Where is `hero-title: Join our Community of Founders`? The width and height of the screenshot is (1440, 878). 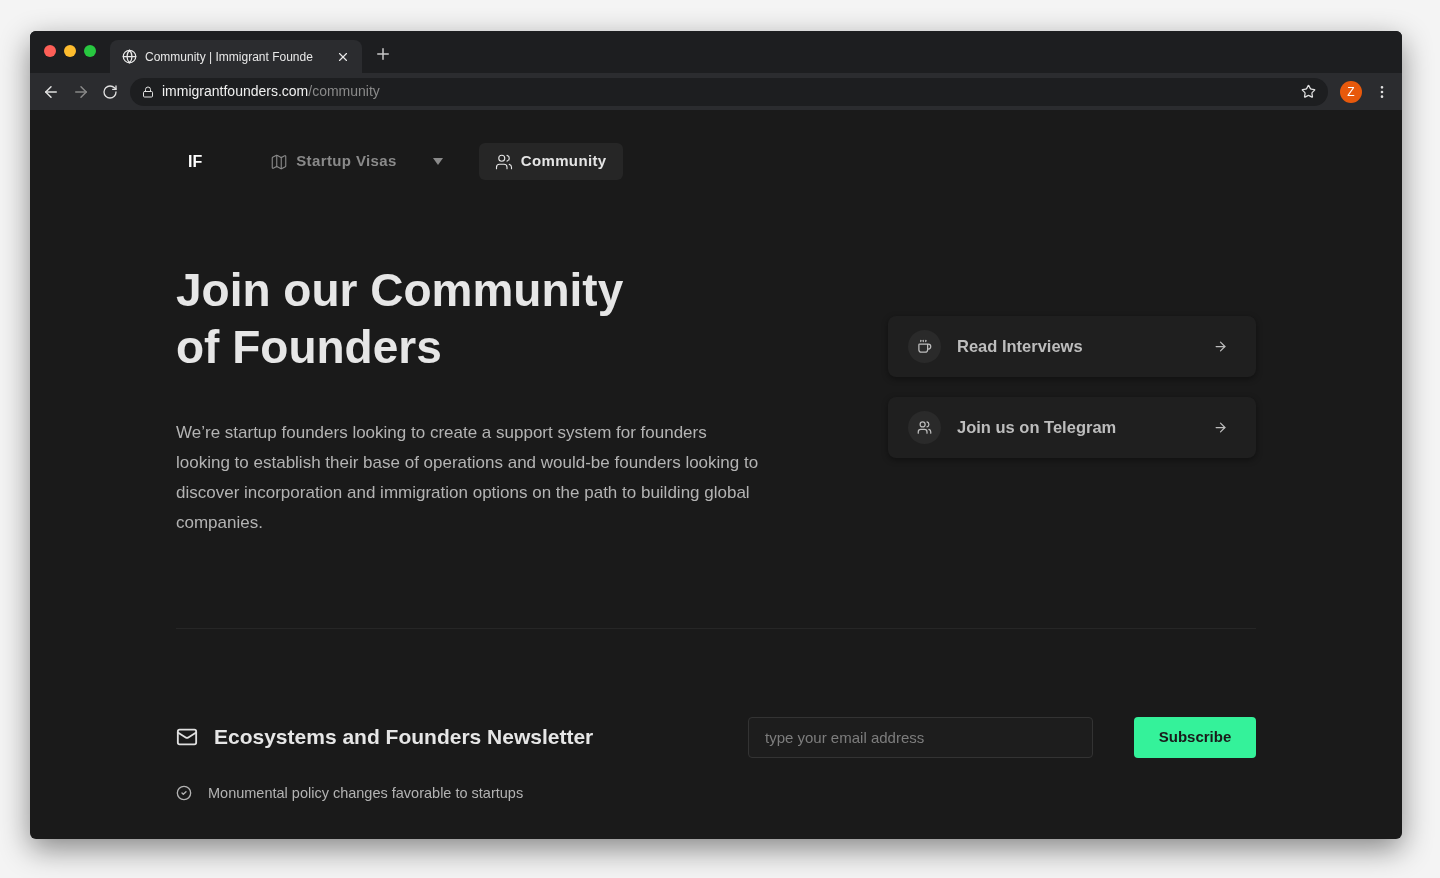 hero-title: Join our Community of Founders is located at coordinates (400, 319).